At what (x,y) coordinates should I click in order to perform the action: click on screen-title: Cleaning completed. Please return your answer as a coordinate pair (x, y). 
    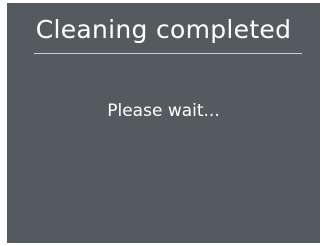
    Looking at the image, I should click on (163, 29).